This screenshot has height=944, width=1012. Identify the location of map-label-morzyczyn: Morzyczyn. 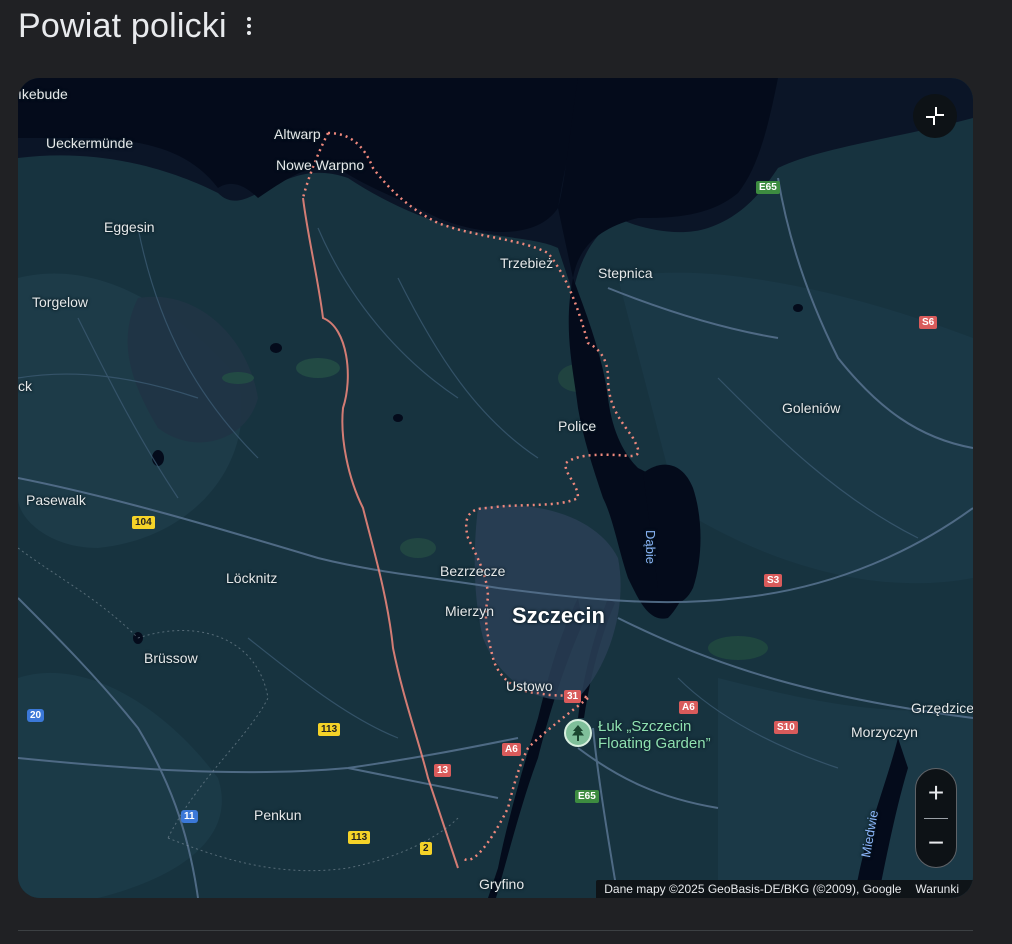
(884, 732).